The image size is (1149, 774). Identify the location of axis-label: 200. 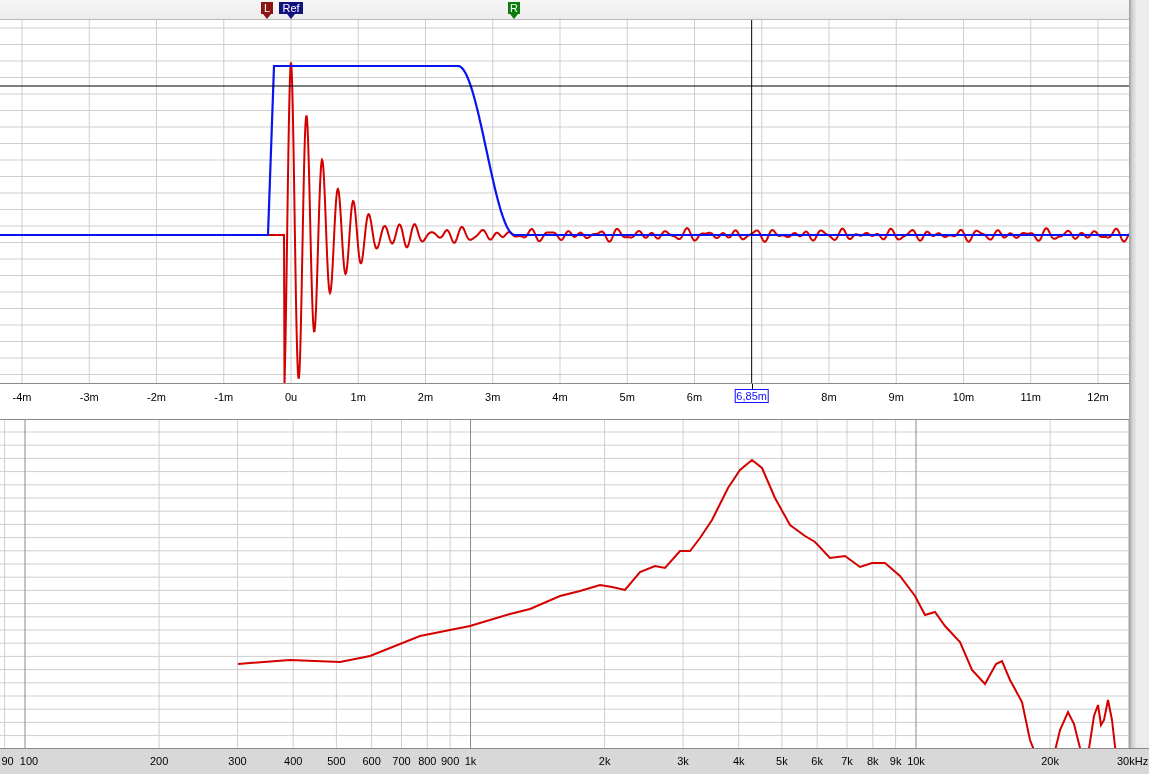
(159, 761).